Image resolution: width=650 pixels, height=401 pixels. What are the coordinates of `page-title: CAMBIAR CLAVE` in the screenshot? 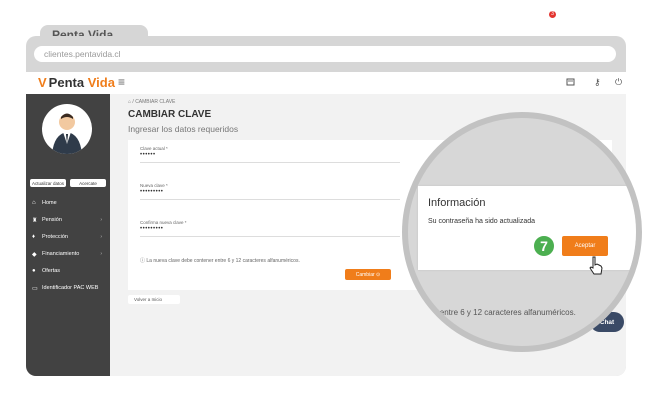 It's located at (170, 114).